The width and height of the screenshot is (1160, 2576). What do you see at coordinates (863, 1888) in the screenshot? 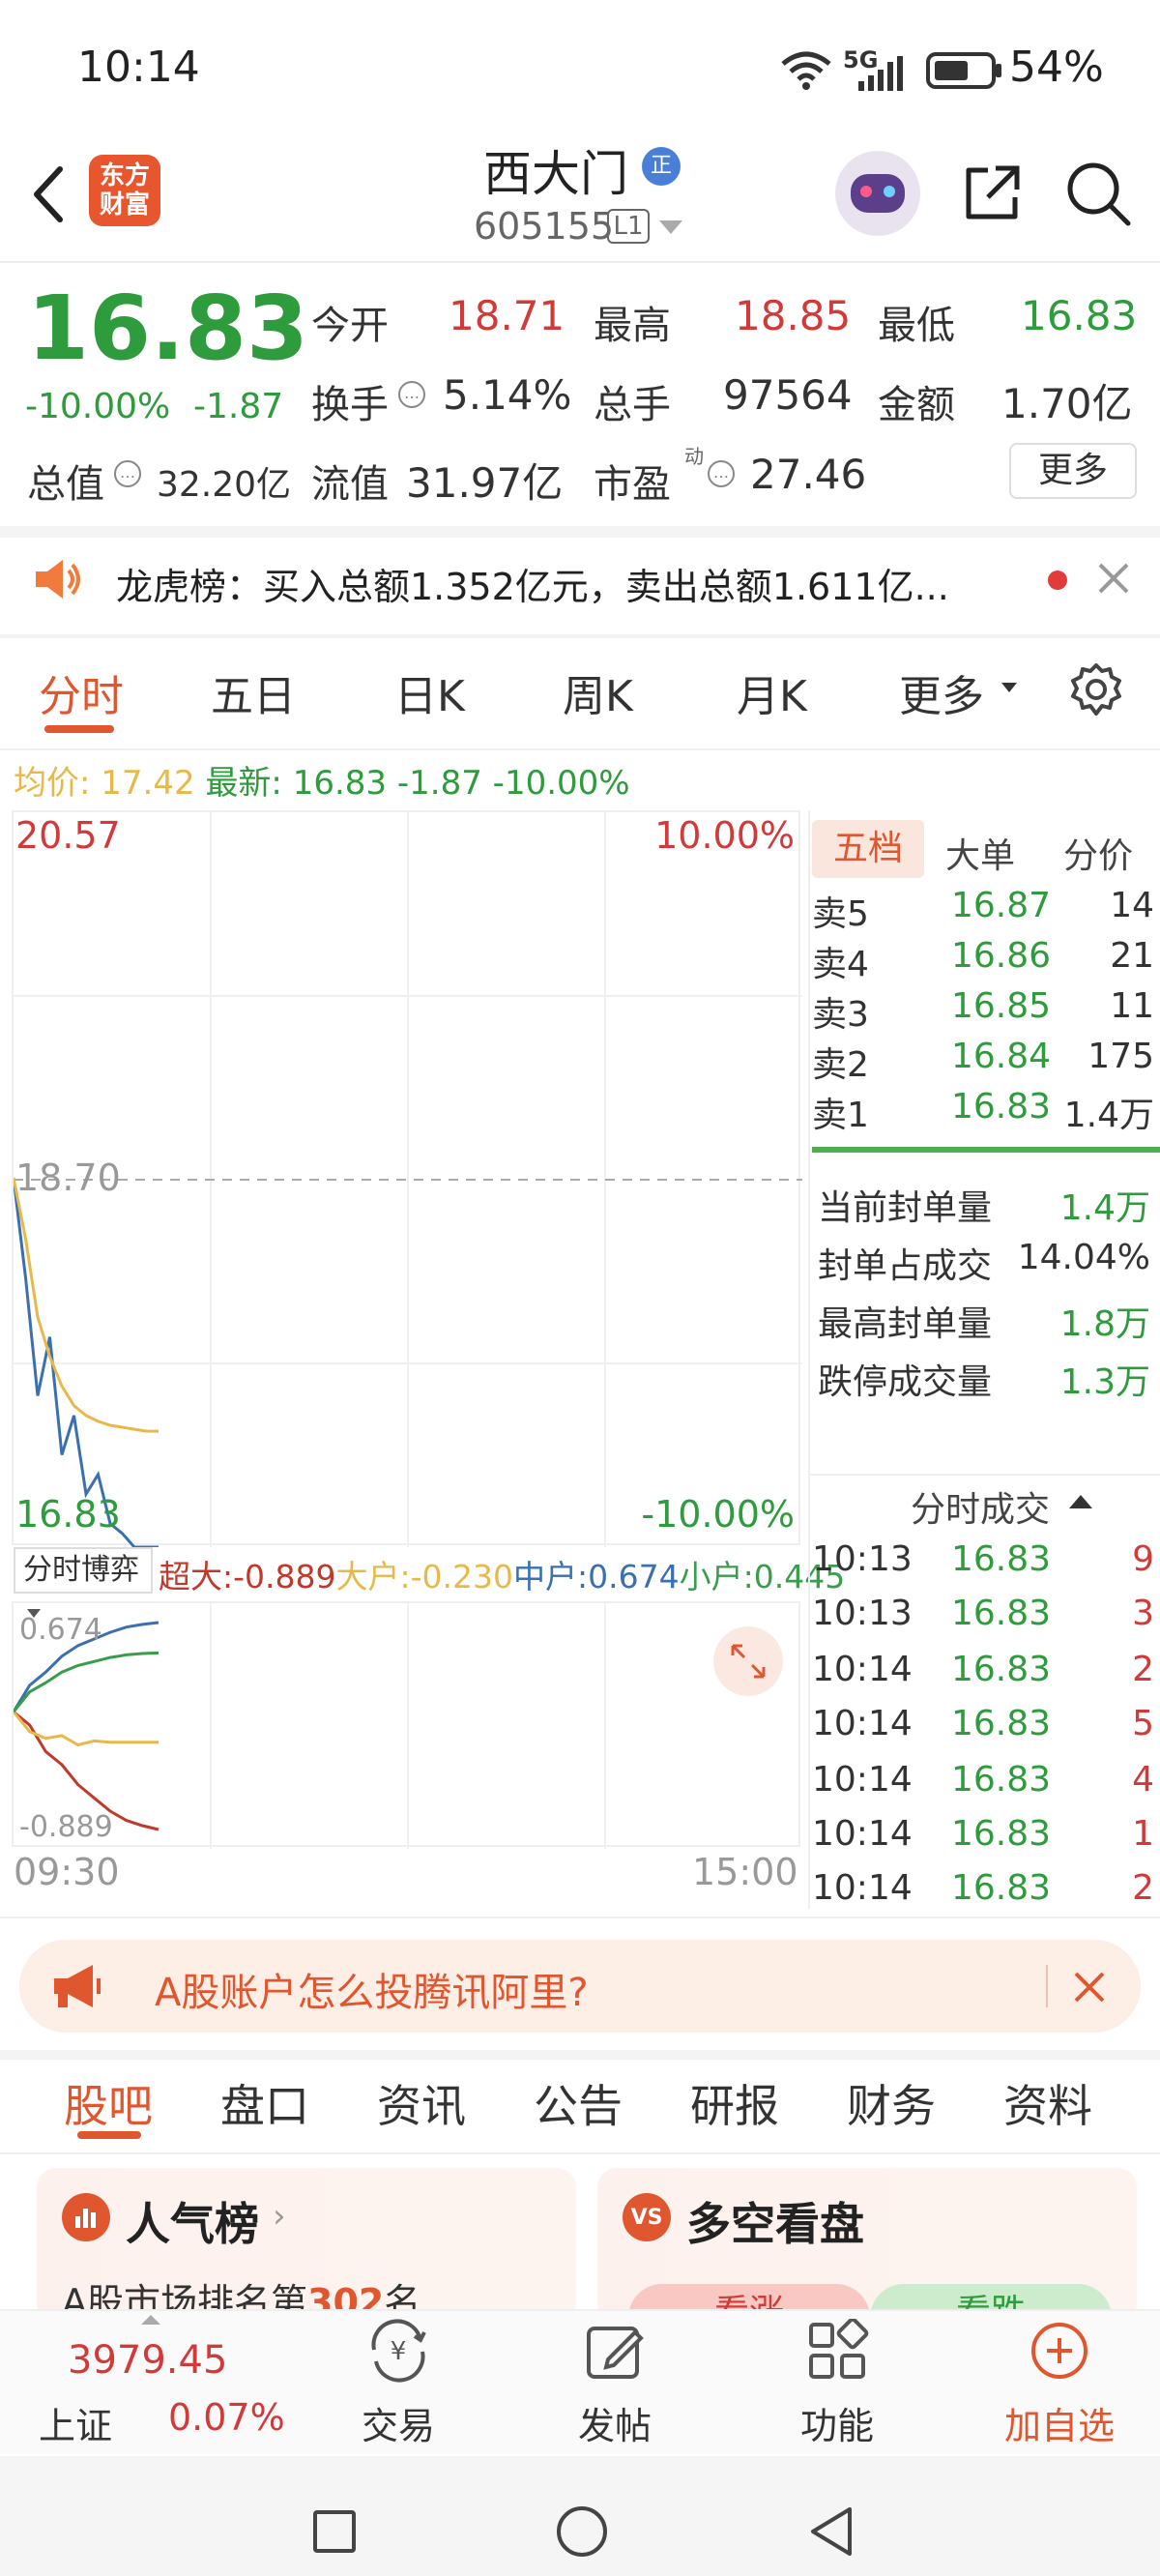
I see `tick-time: 10:14` at bounding box center [863, 1888].